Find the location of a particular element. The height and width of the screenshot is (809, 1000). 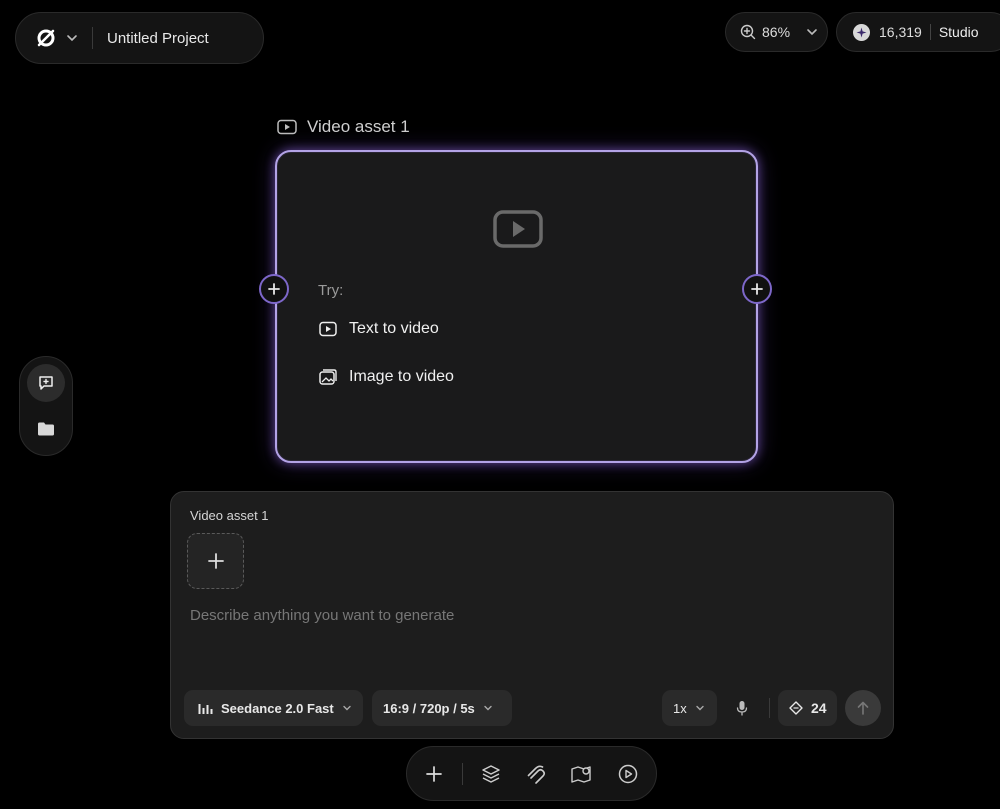

project-pill: Untitled Project is located at coordinates (139, 38).